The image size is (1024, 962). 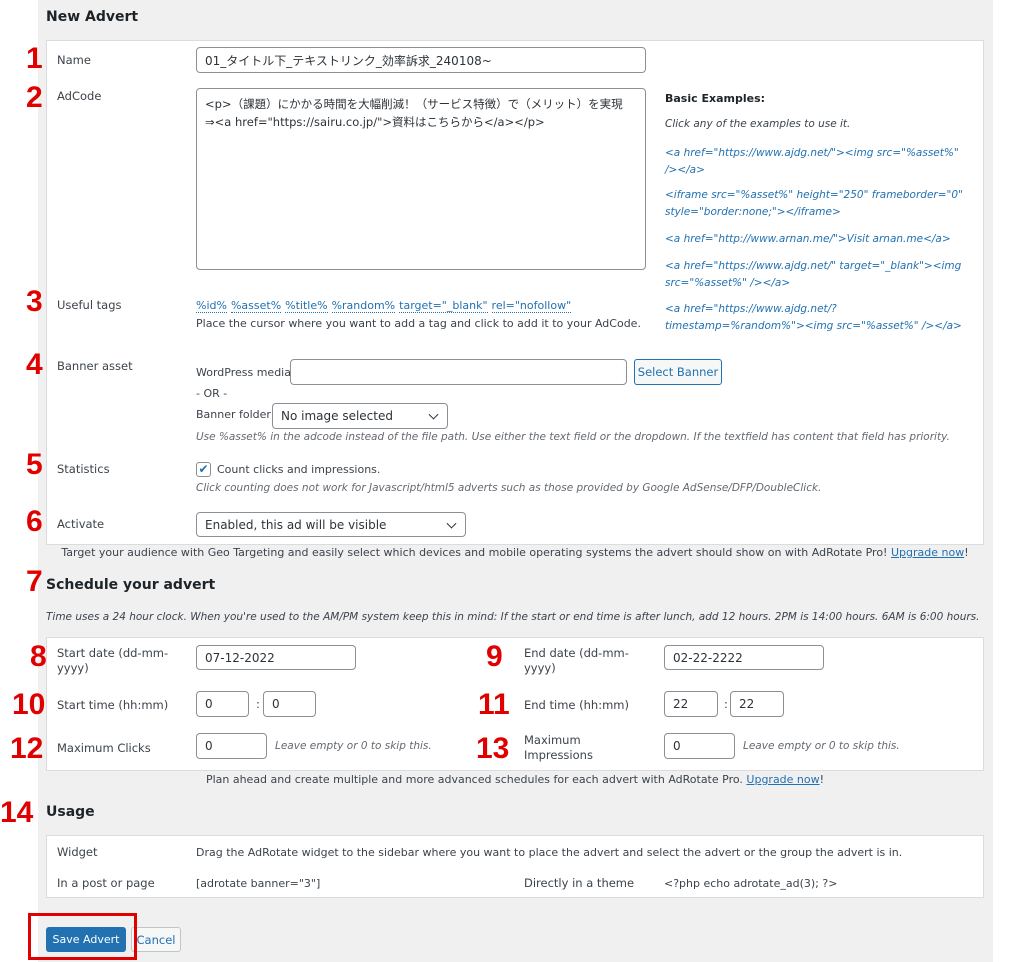 What do you see at coordinates (715, 98) in the screenshot?
I see `examples-title: Basic Examples:` at bounding box center [715, 98].